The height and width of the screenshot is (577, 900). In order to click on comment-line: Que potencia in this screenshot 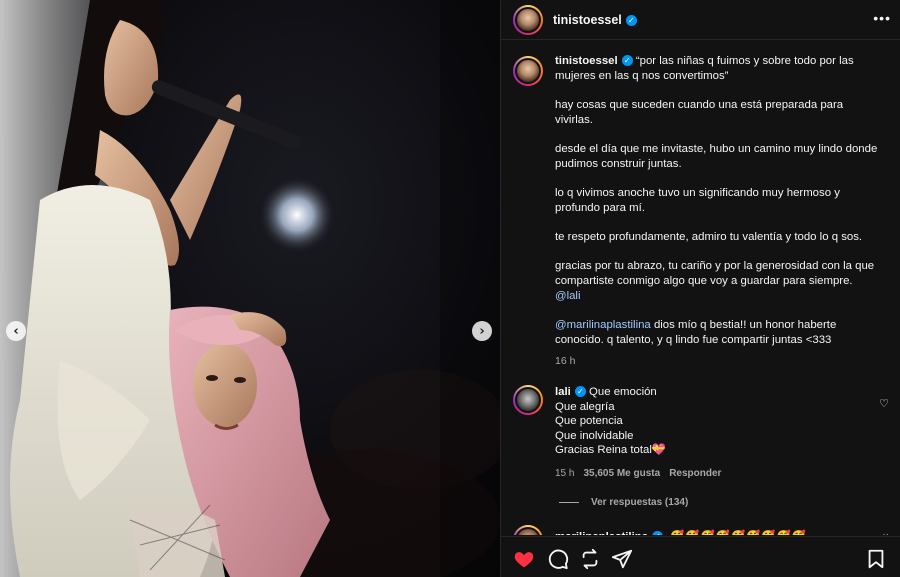, I will do `click(589, 421)`.